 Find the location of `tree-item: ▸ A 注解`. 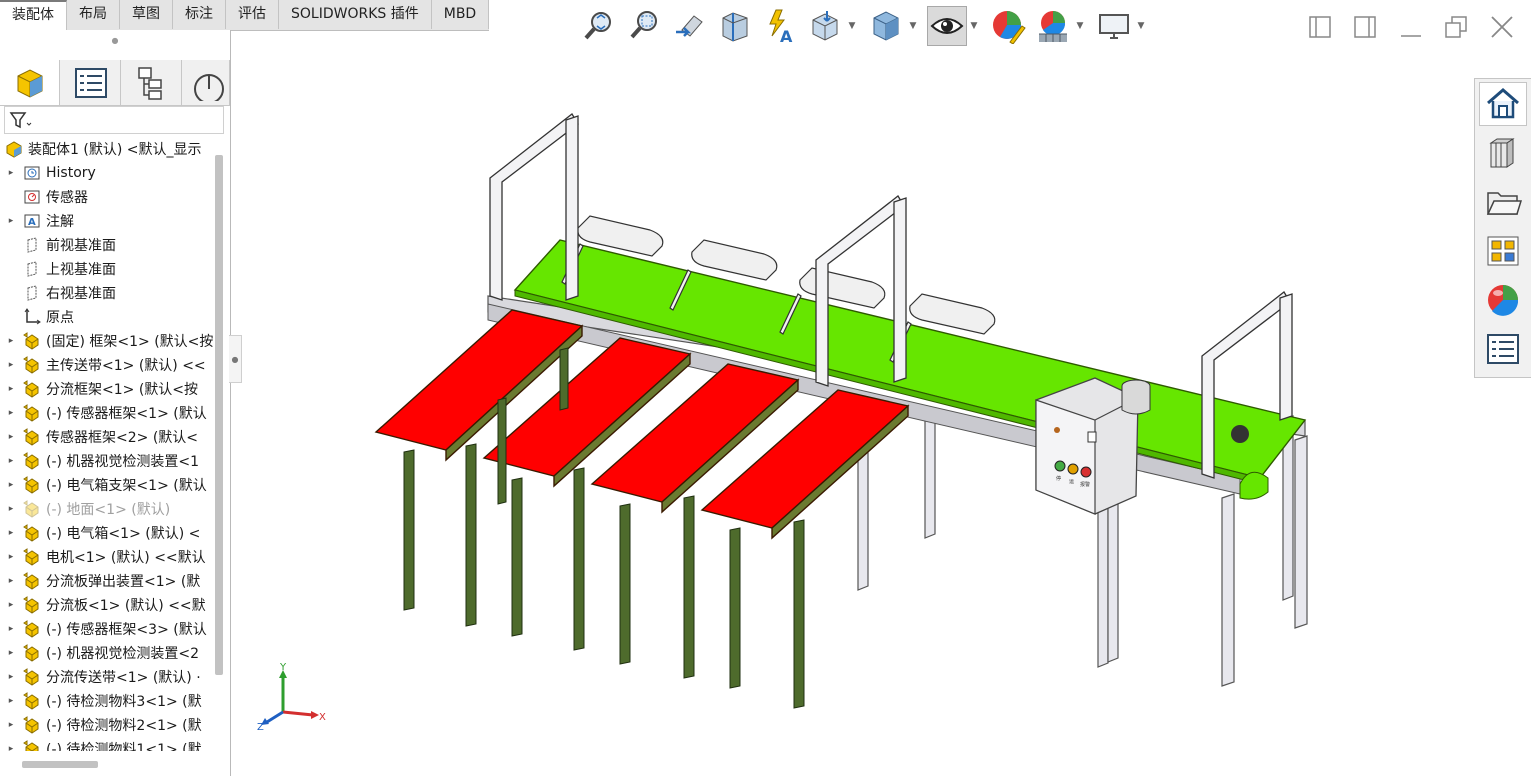

tree-item: ▸ A 注解 is located at coordinates (106, 221).